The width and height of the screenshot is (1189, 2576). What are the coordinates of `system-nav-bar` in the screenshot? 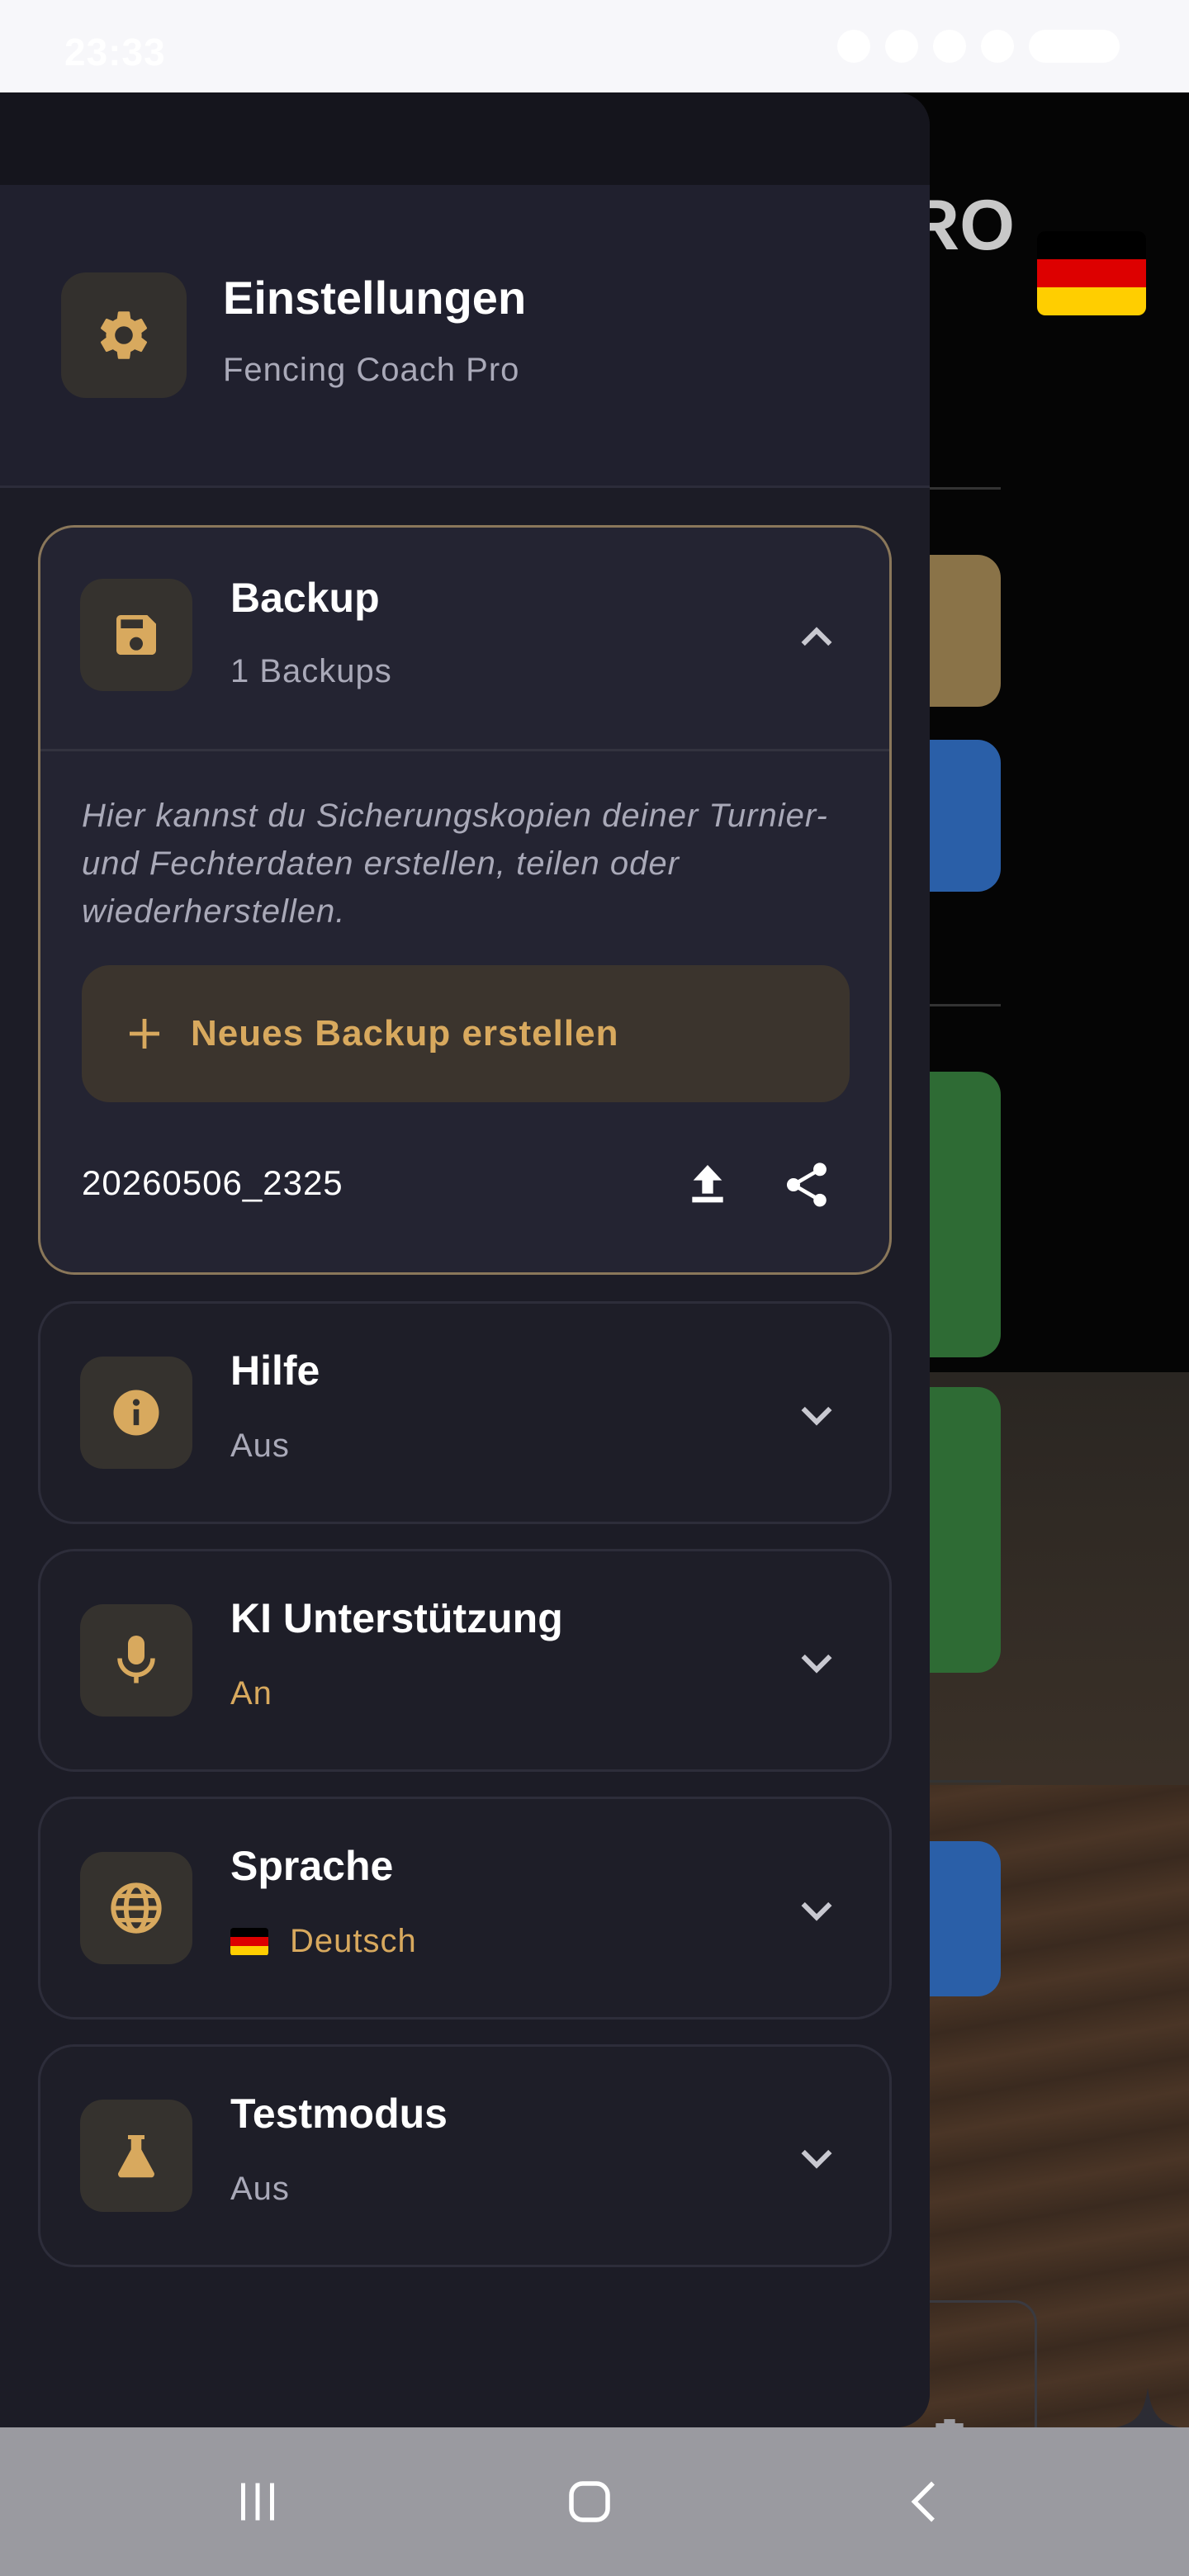 It's located at (594, 2501).